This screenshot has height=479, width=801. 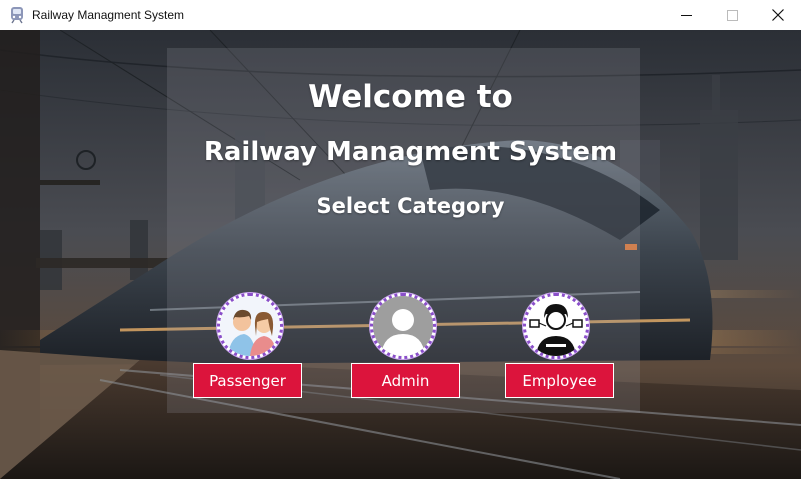 I want to click on passenger-avatar-graphic, so click(x=250, y=326).